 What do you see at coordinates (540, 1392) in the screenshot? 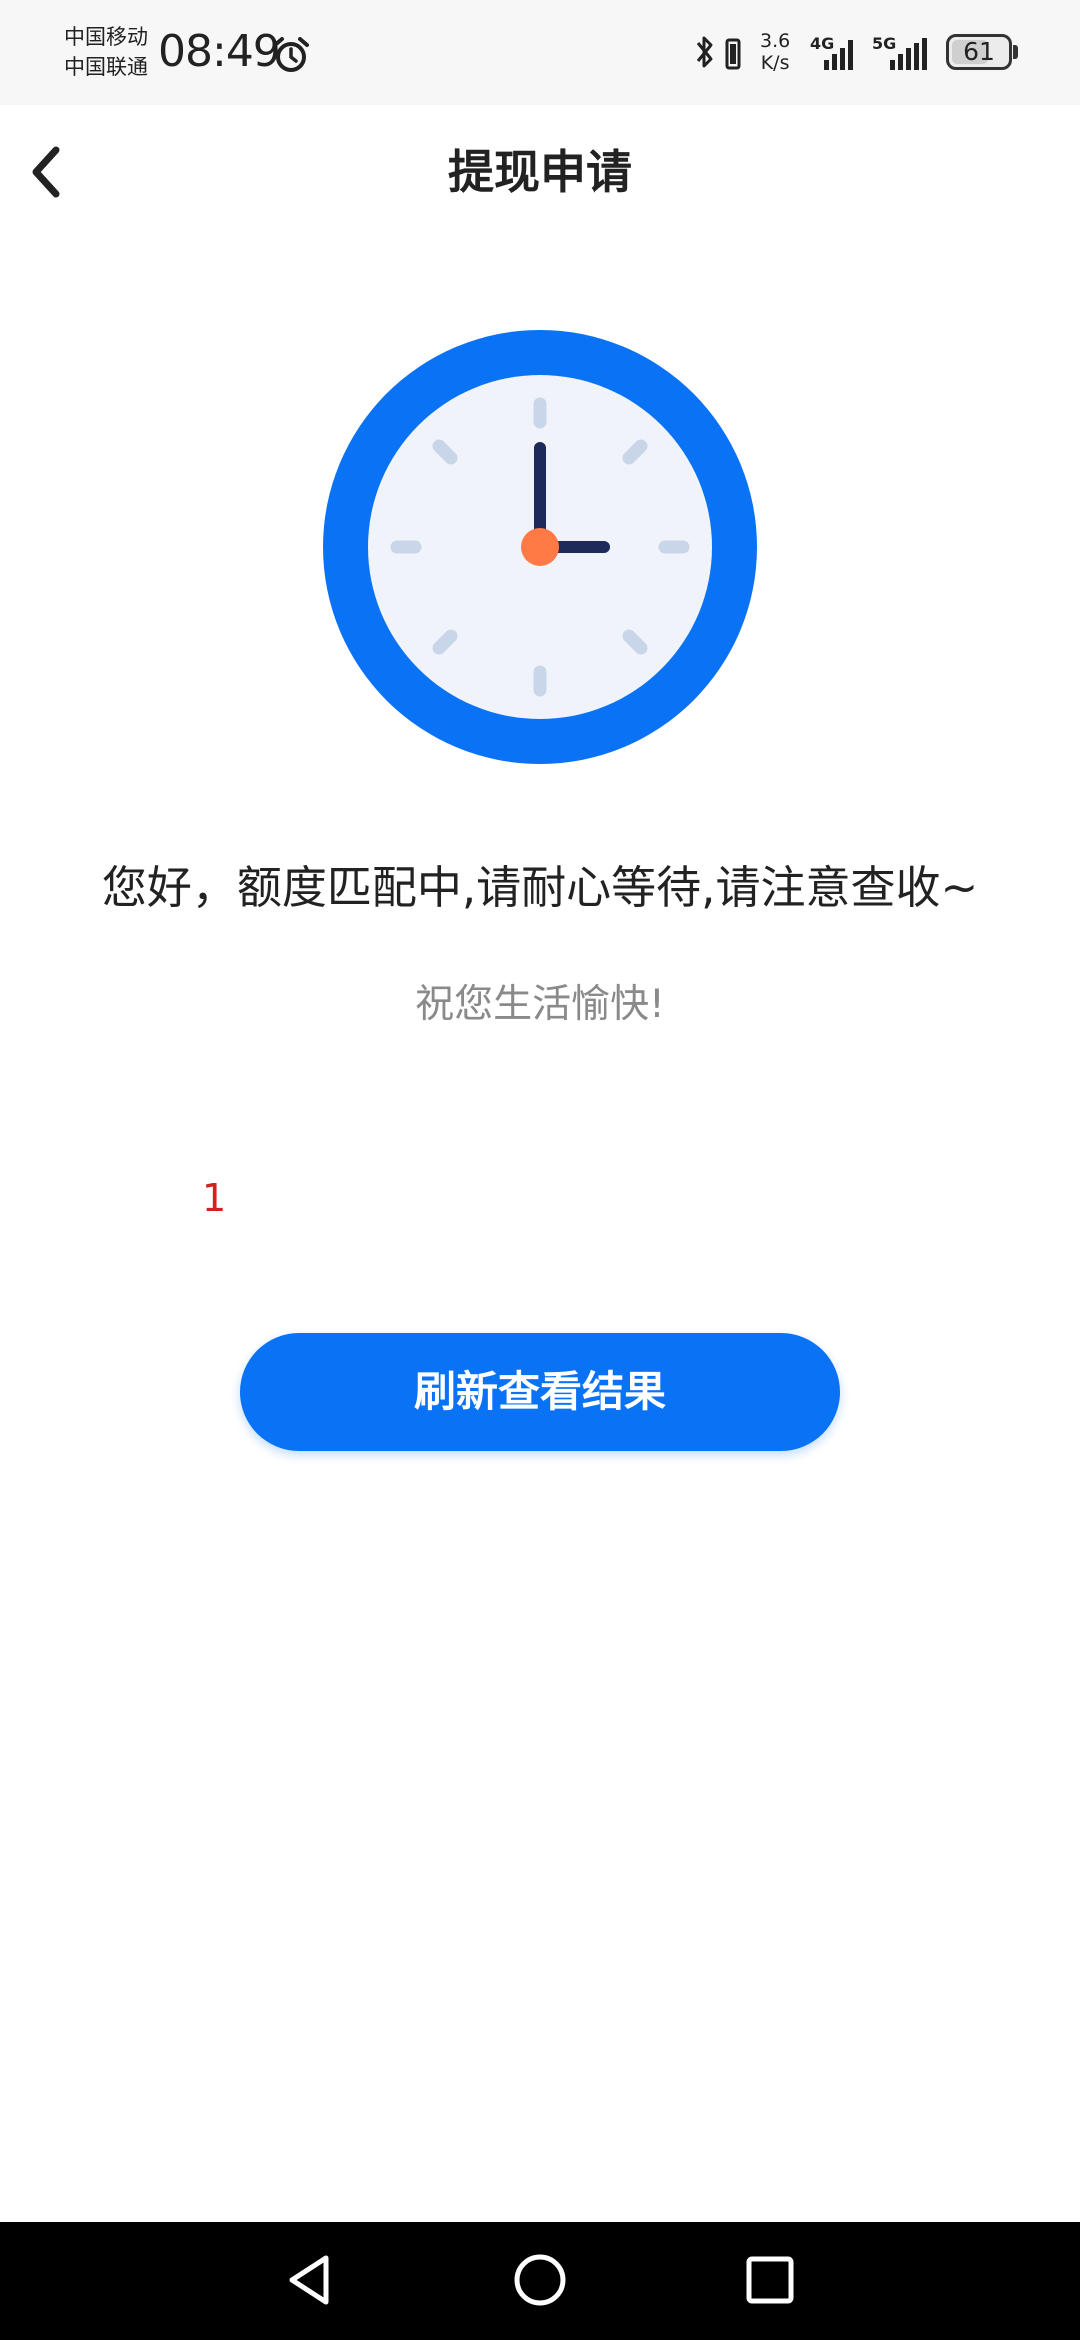
I see `refresh-result-button: 刷新查看结果` at bounding box center [540, 1392].